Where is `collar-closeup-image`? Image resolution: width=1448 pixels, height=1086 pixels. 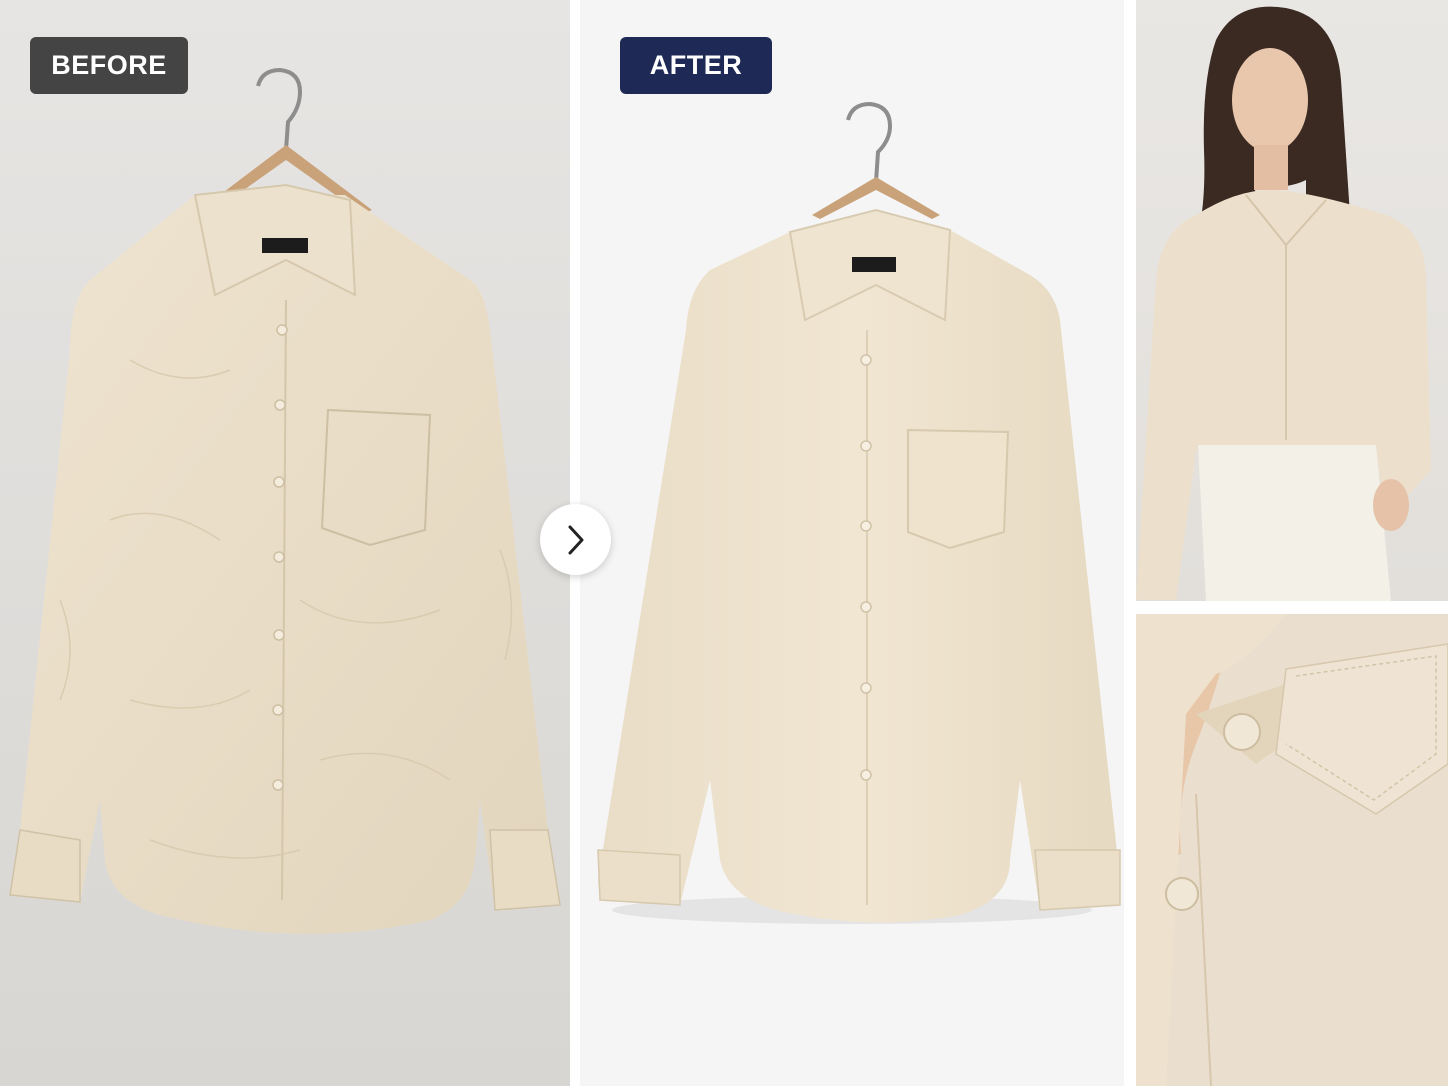
collar-closeup-image is located at coordinates (1292, 850).